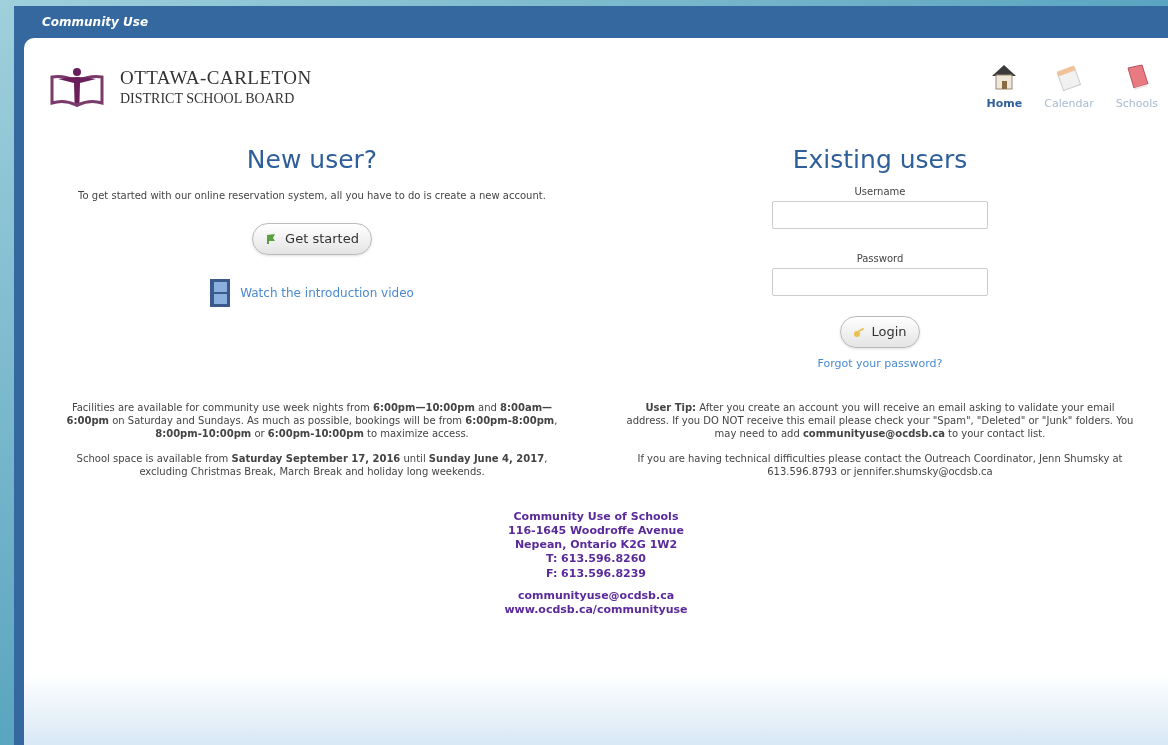 This screenshot has width=1168, height=745. Describe the element at coordinates (208, 98) in the screenshot. I see `logo-subtitle: DISTRICT SCHOOL BOARD` at that location.